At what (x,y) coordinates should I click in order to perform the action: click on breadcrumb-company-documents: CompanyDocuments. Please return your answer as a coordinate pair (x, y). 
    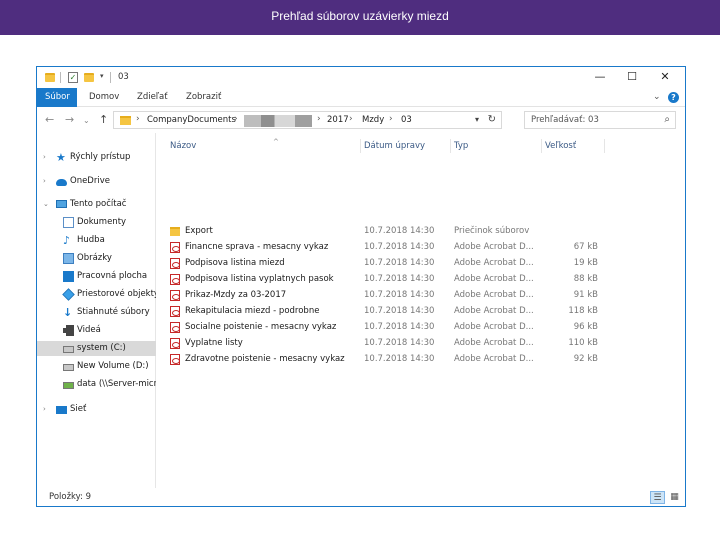
    Looking at the image, I should click on (191, 120).